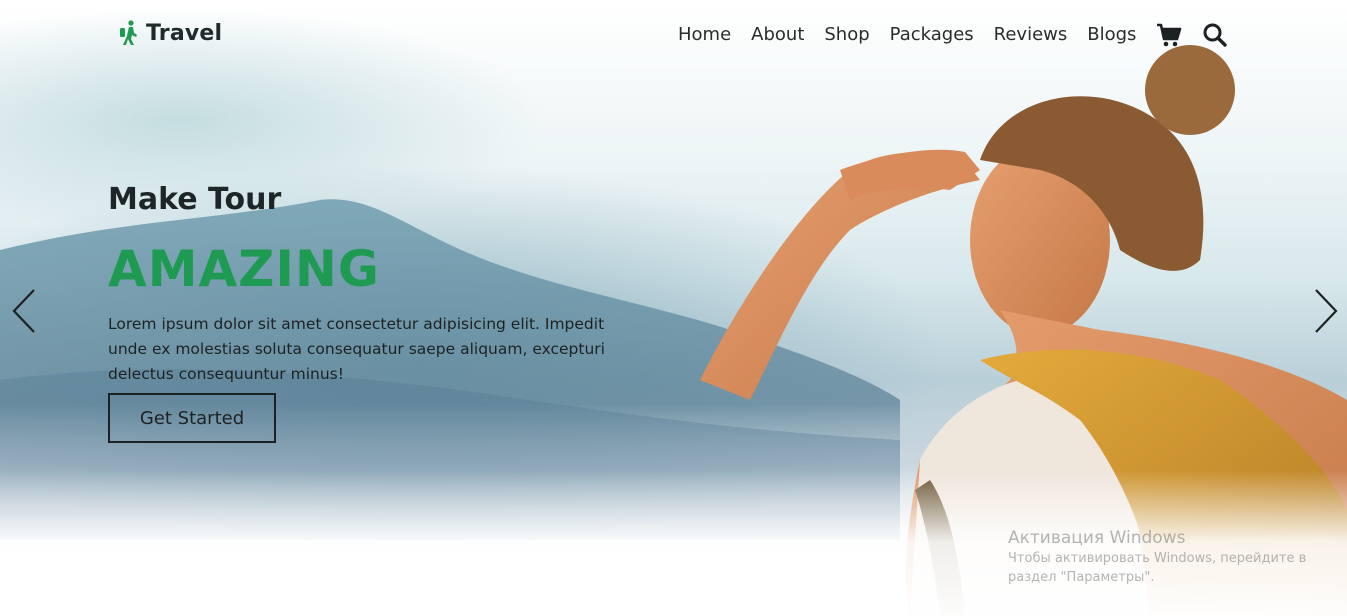  Describe the element at coordinates (24, 311) in the screenshot. I see `chevron-left-icon` at that location.